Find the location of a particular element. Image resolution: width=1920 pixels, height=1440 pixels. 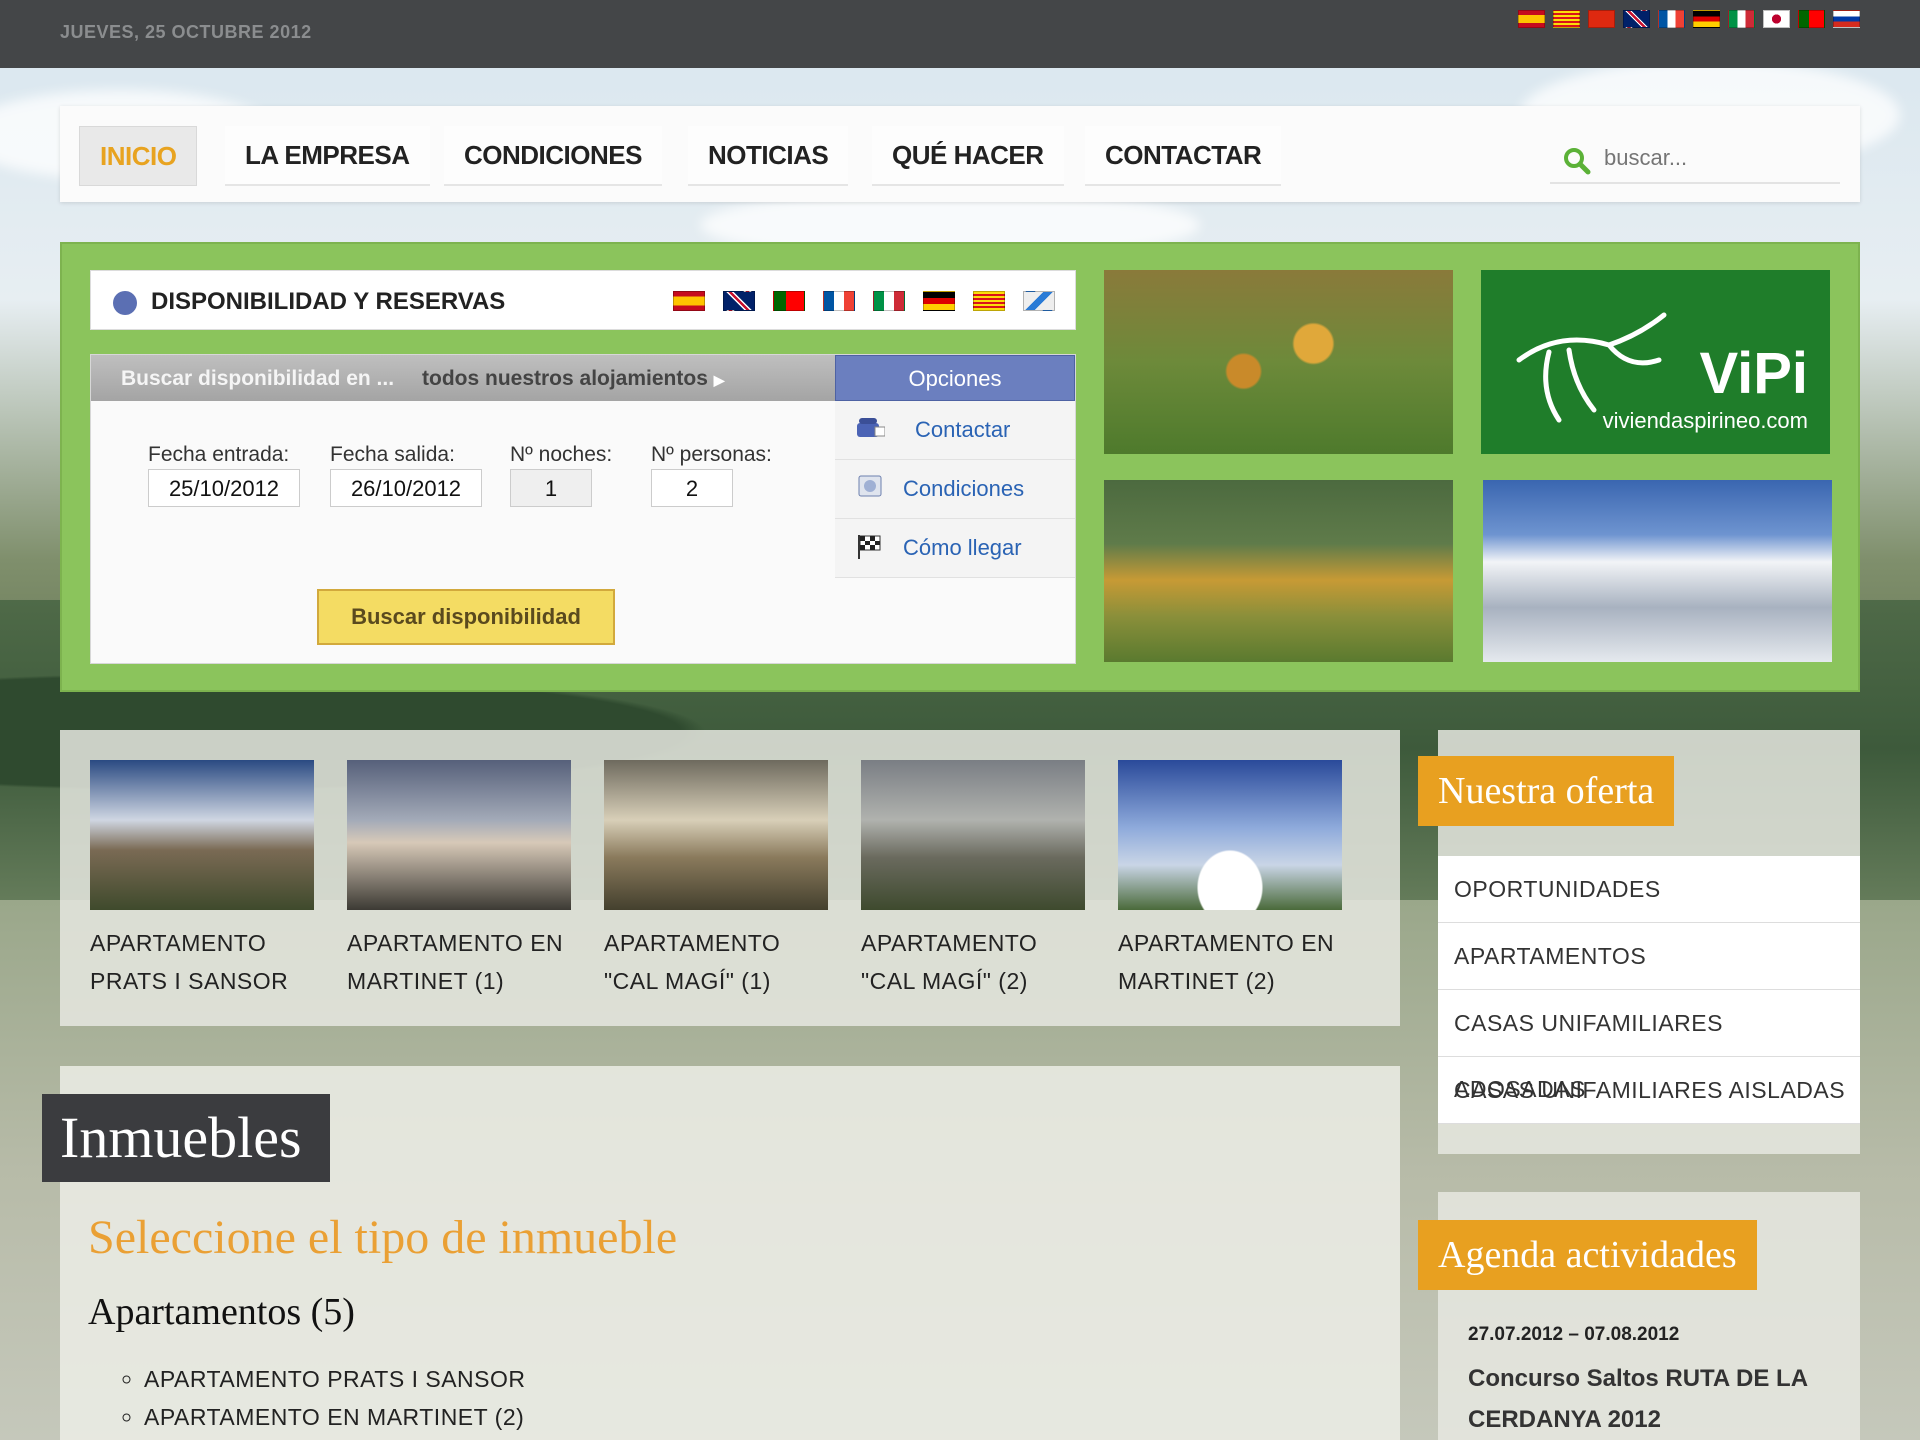

nights-field: 1 is located at coordinates (551, 488).